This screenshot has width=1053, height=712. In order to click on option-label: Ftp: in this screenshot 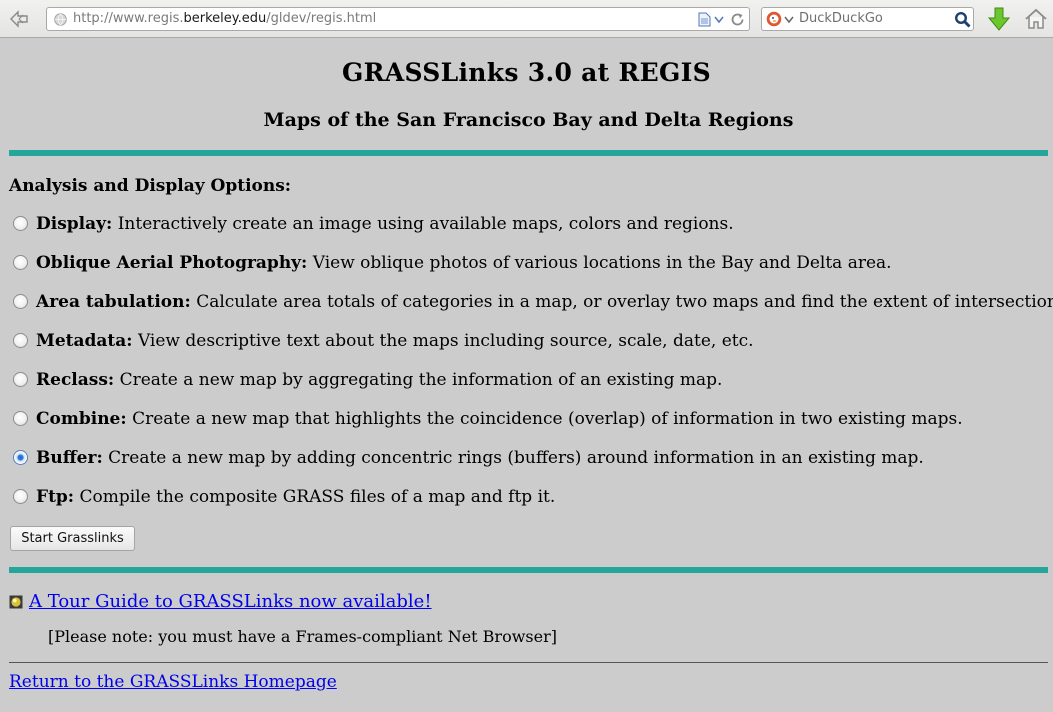, I will do `click(55, 497)`.